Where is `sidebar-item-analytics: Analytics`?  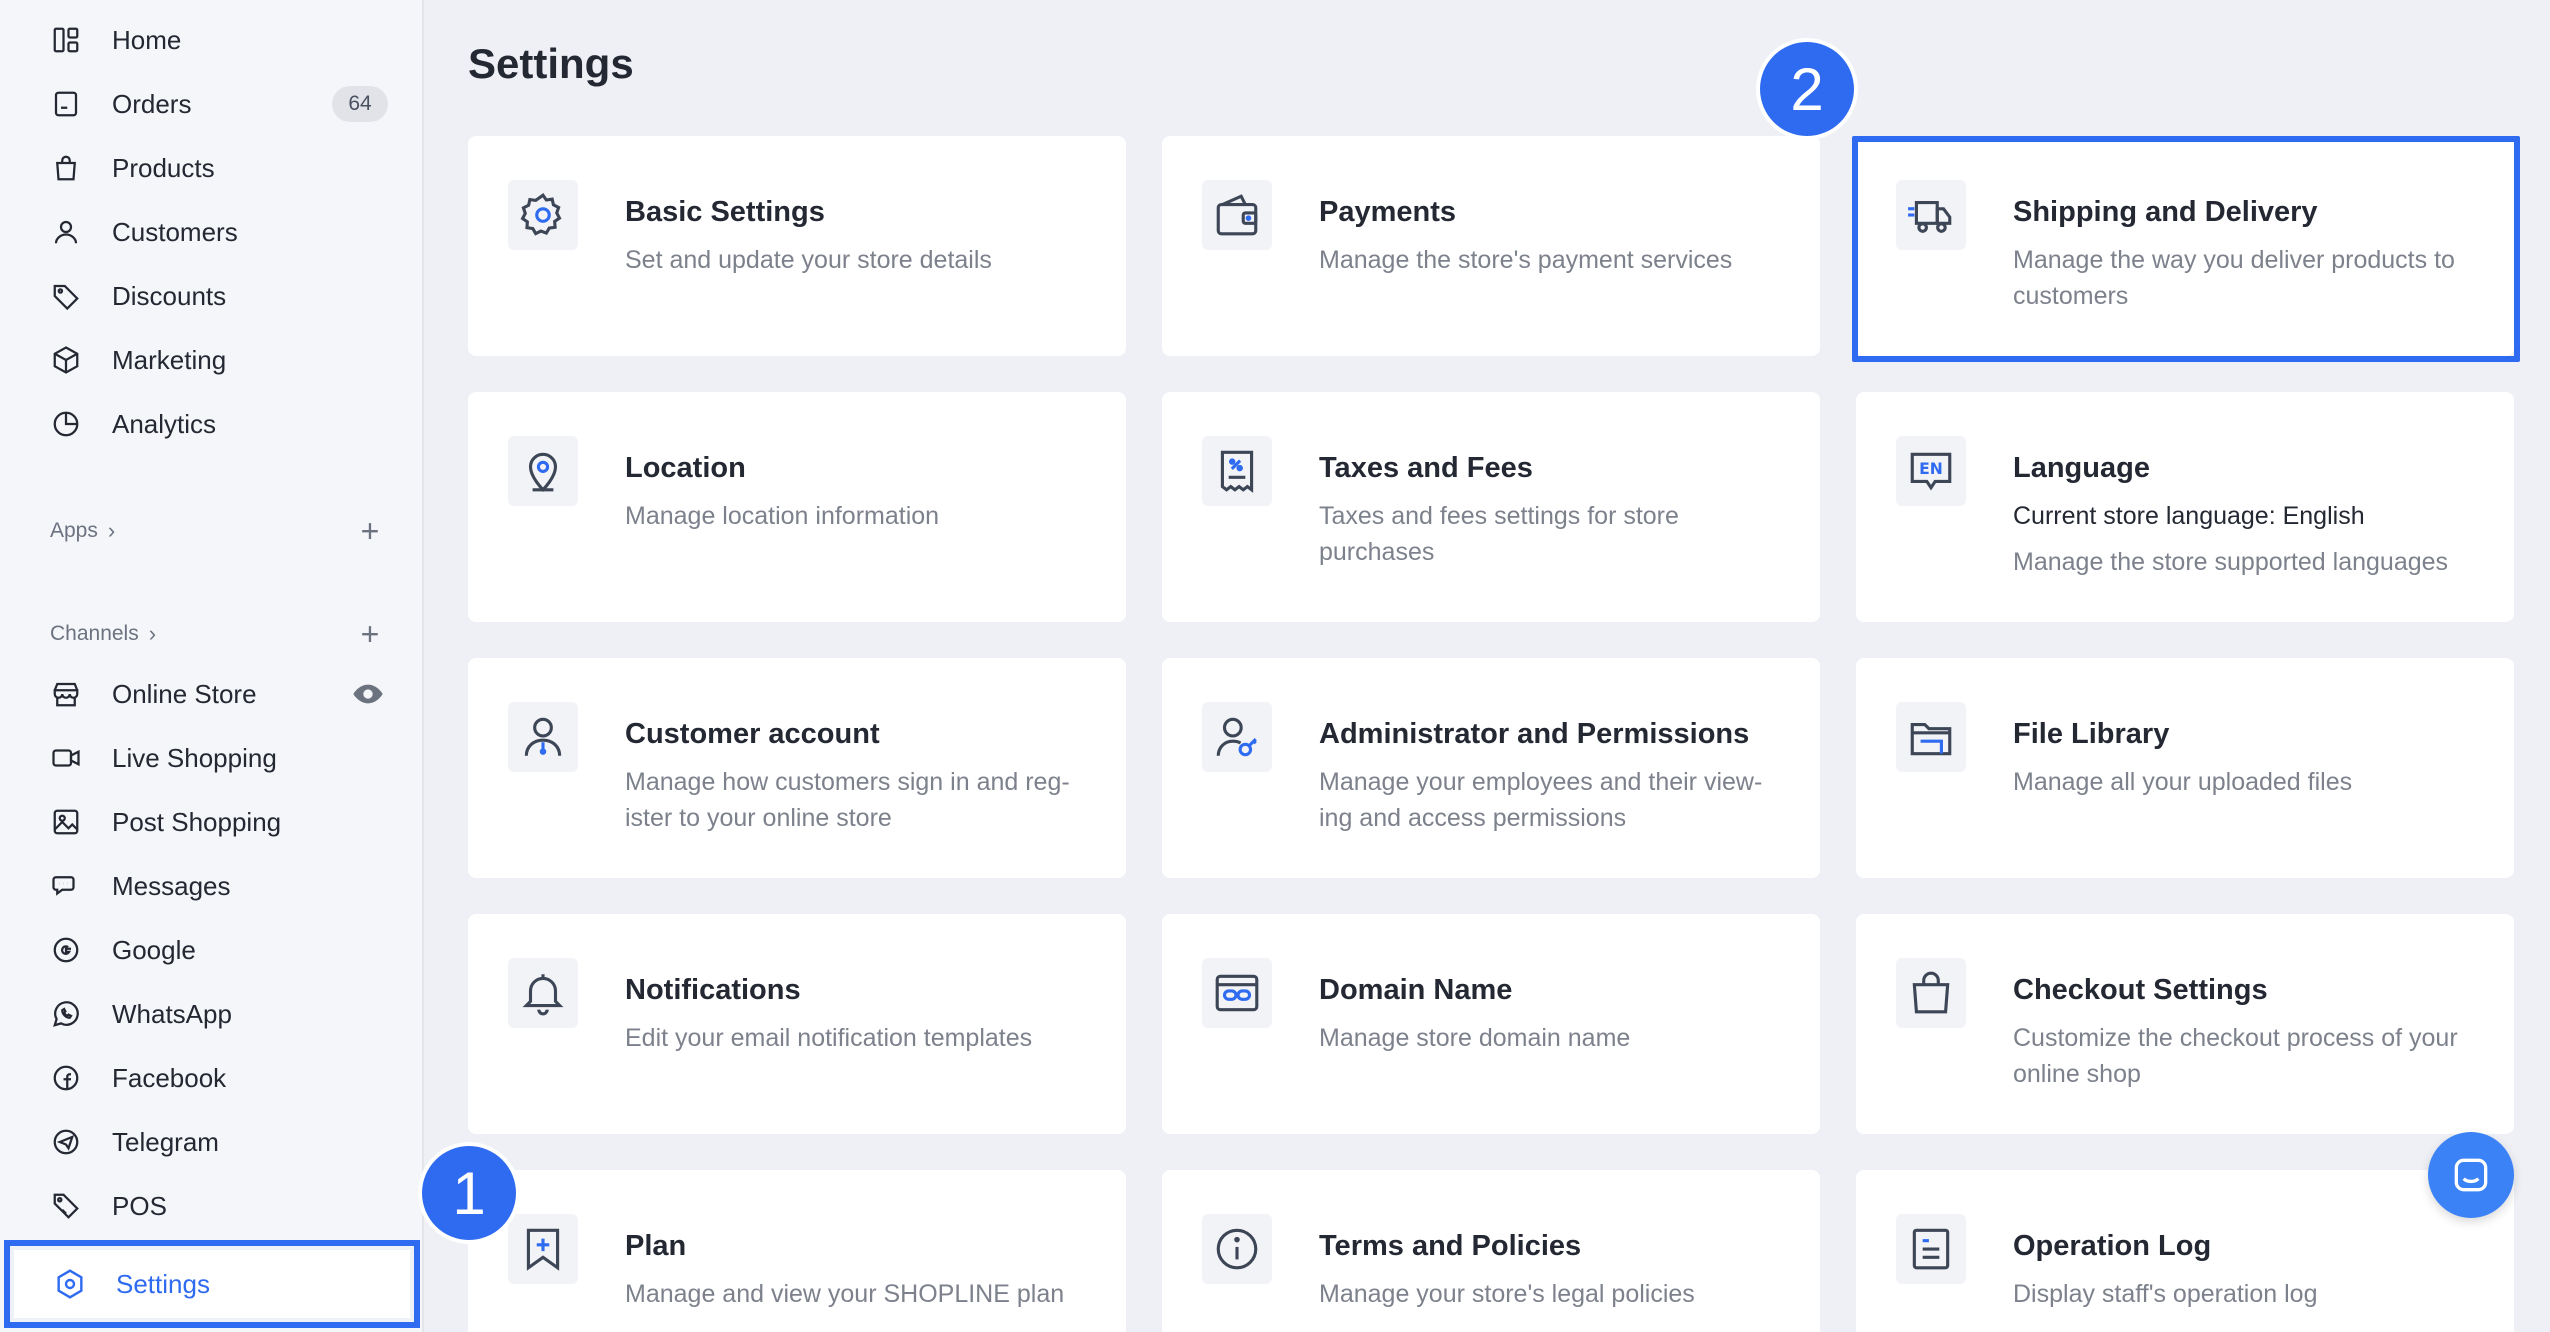 sidebar-item-analytics: Analytics is located at coordinates (212, 424).